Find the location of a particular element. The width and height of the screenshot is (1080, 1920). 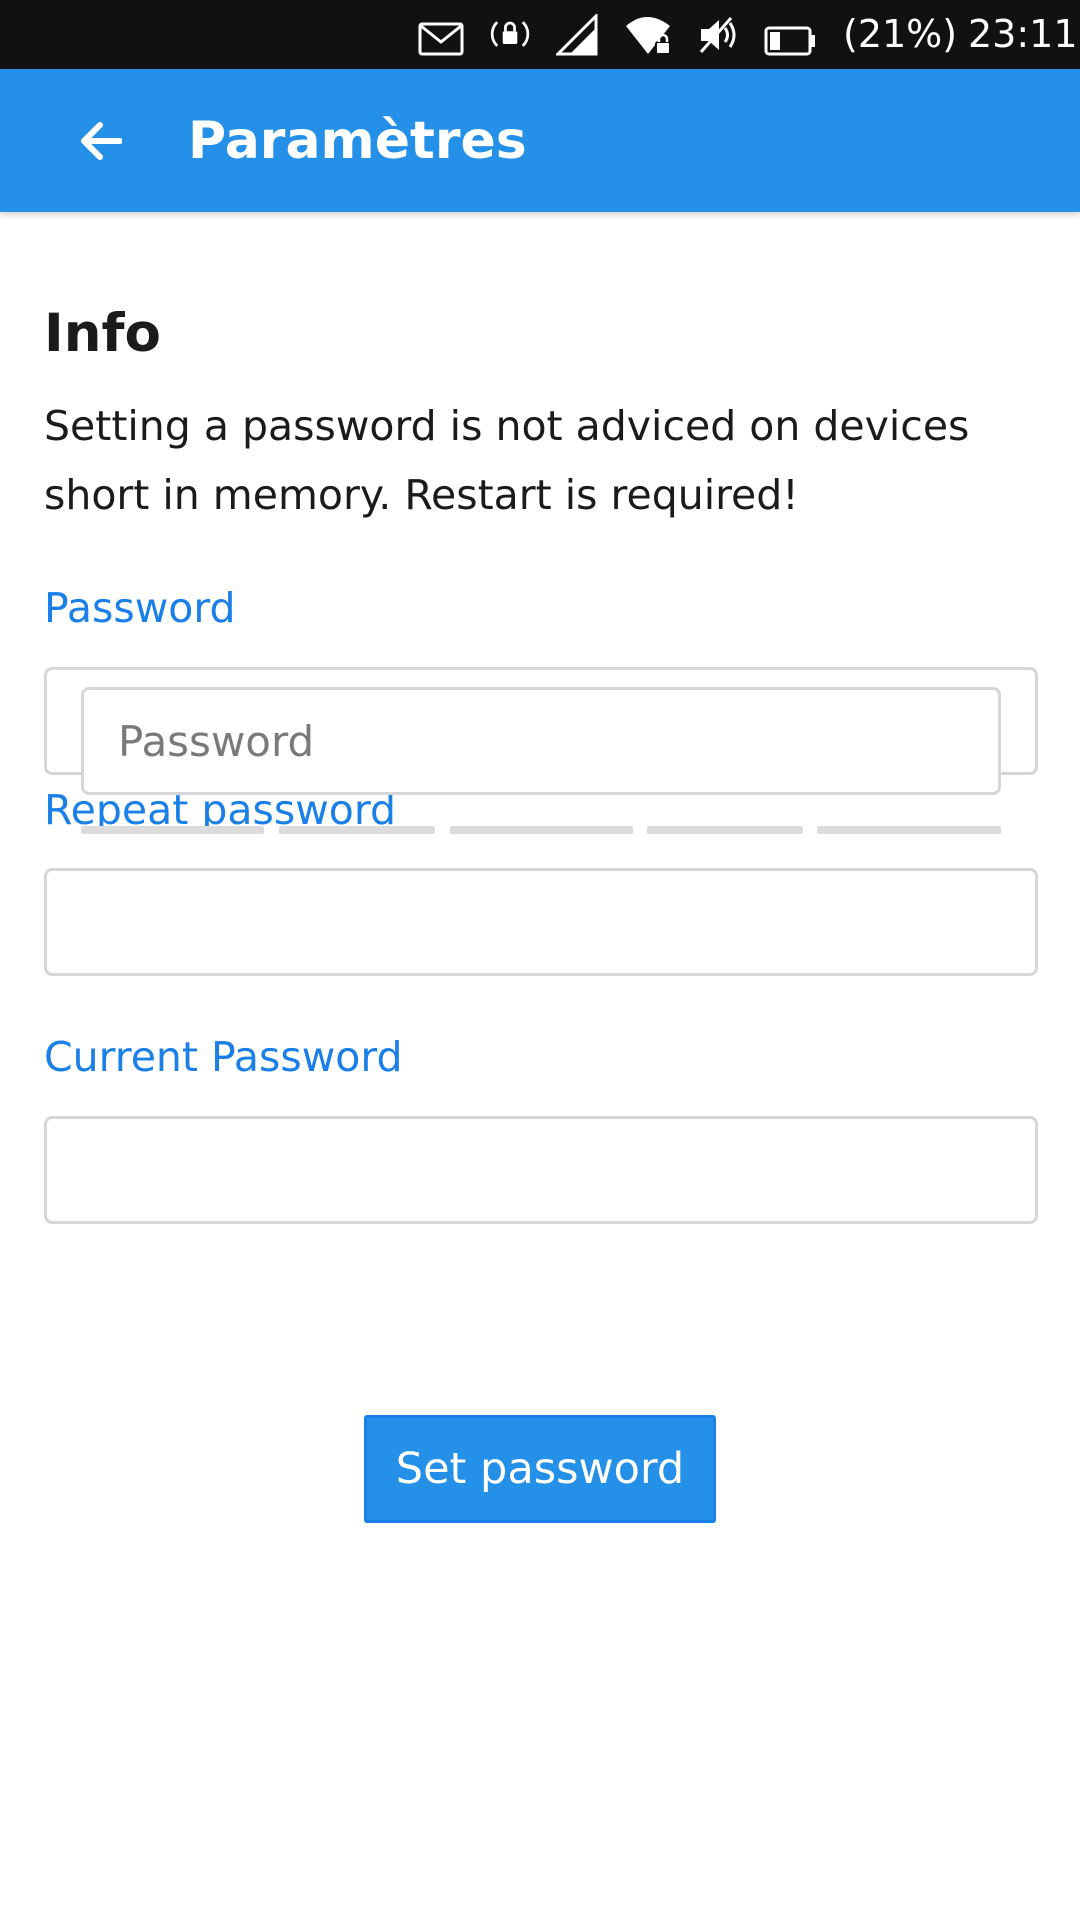

password-popup-input is located at coordinates (541, 741).